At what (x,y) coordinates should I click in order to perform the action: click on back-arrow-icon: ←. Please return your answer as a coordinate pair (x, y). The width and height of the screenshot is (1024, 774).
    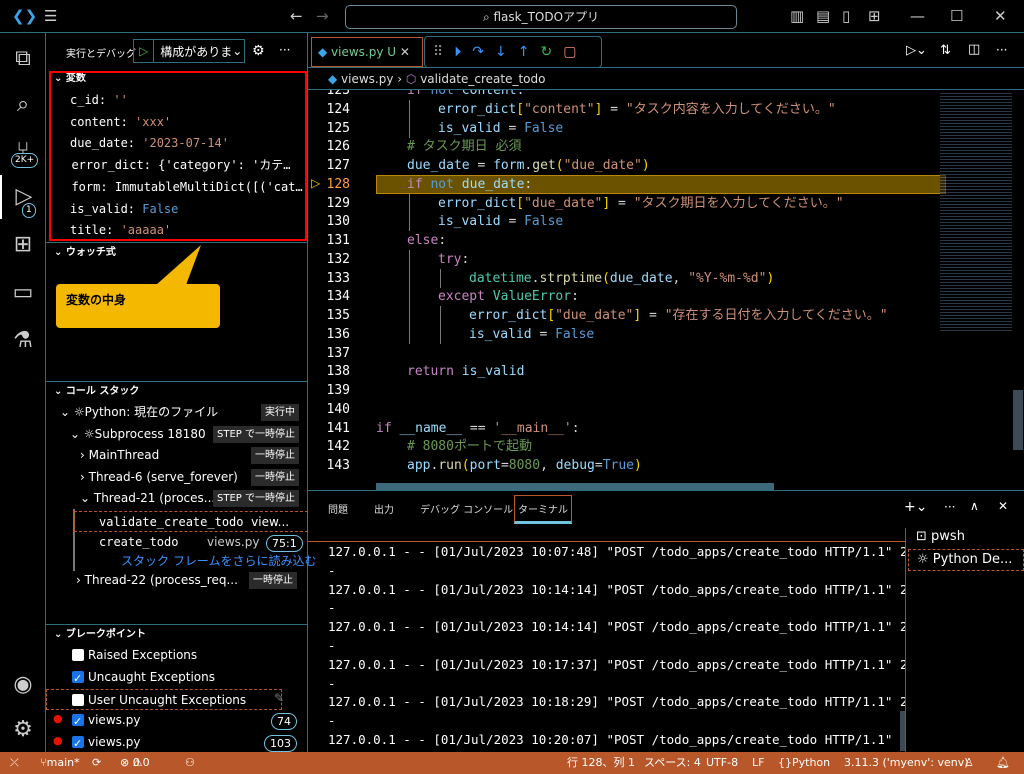
    Looking at the image, I should click on (296, 16).